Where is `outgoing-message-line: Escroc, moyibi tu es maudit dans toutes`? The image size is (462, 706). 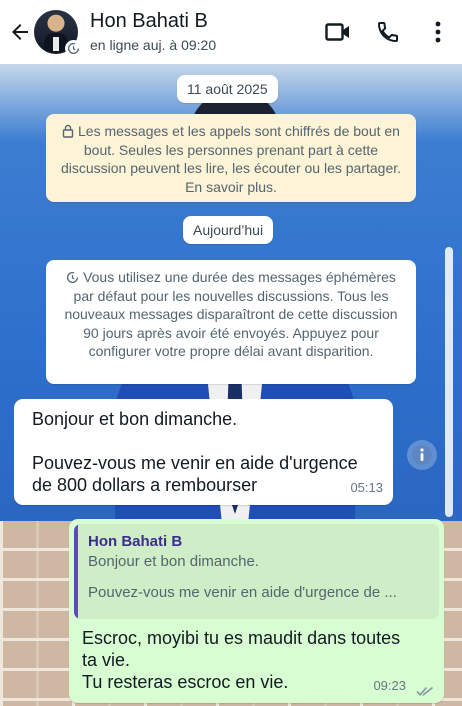
outgoing-message-line: Escroc, moyibi tu es maudit dans toutes is located at coordinates (241, 638).